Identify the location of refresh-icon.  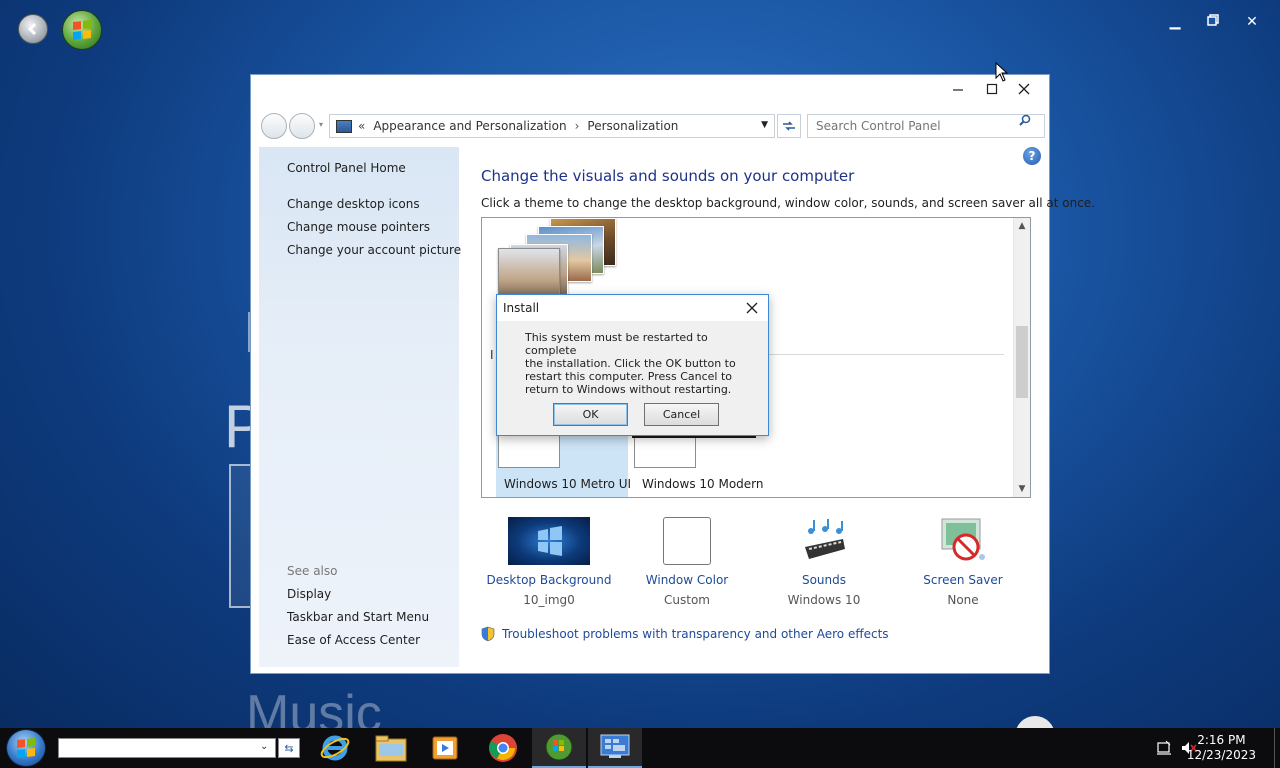
(789, 126).